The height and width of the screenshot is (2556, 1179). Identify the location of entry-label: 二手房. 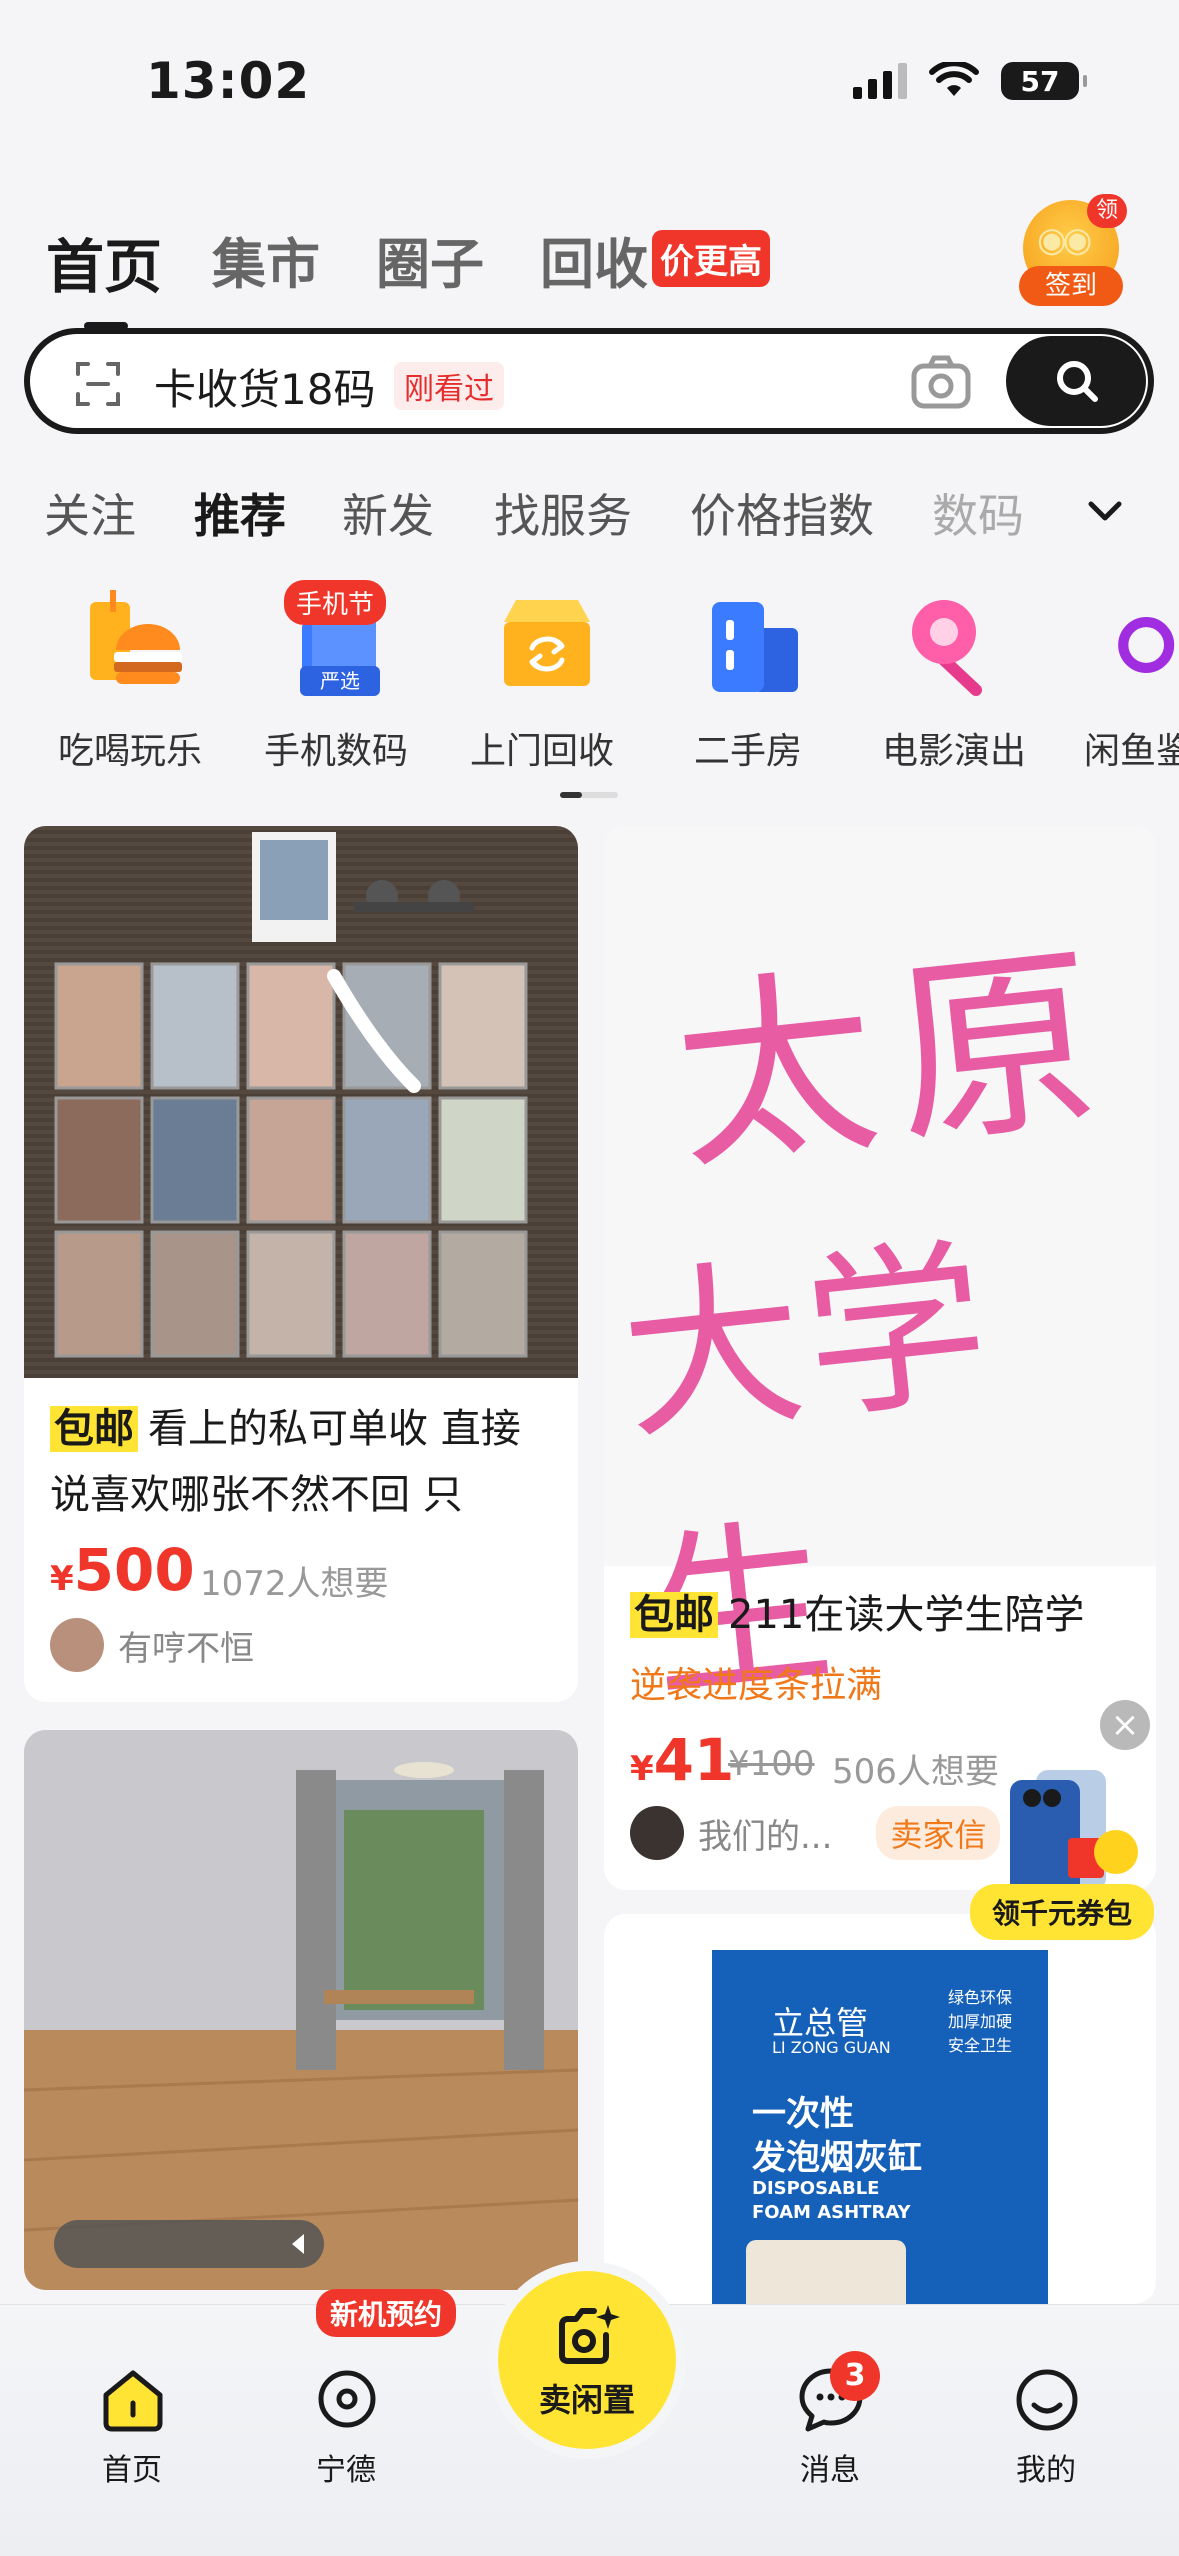
(747, 751).